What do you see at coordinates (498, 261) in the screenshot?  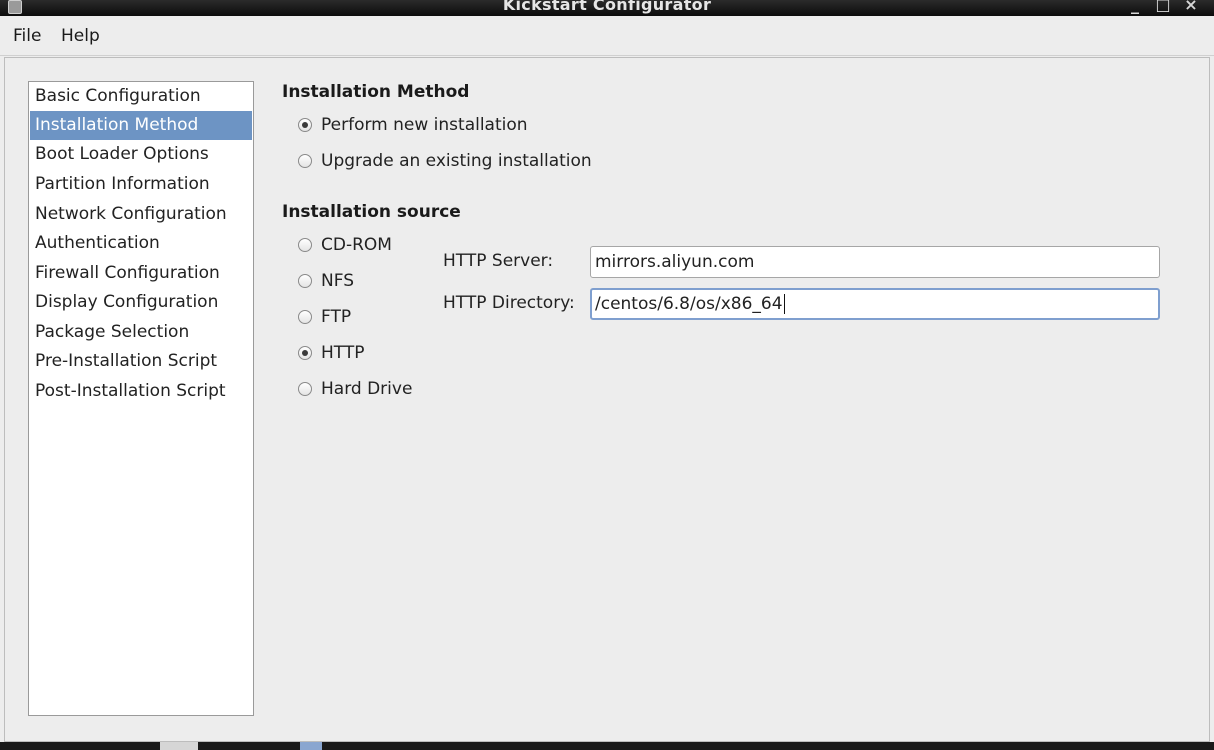 I see `http-server-label: HTTP Server:` at bounding box center [498, 261].